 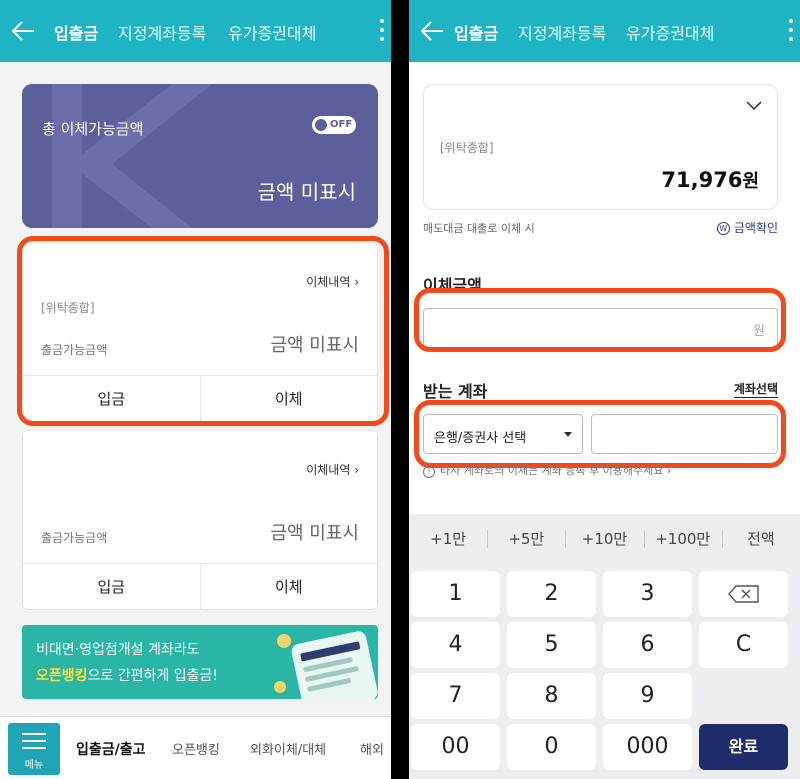 I want to click on key-000: 000, so click(x=647, y=747).